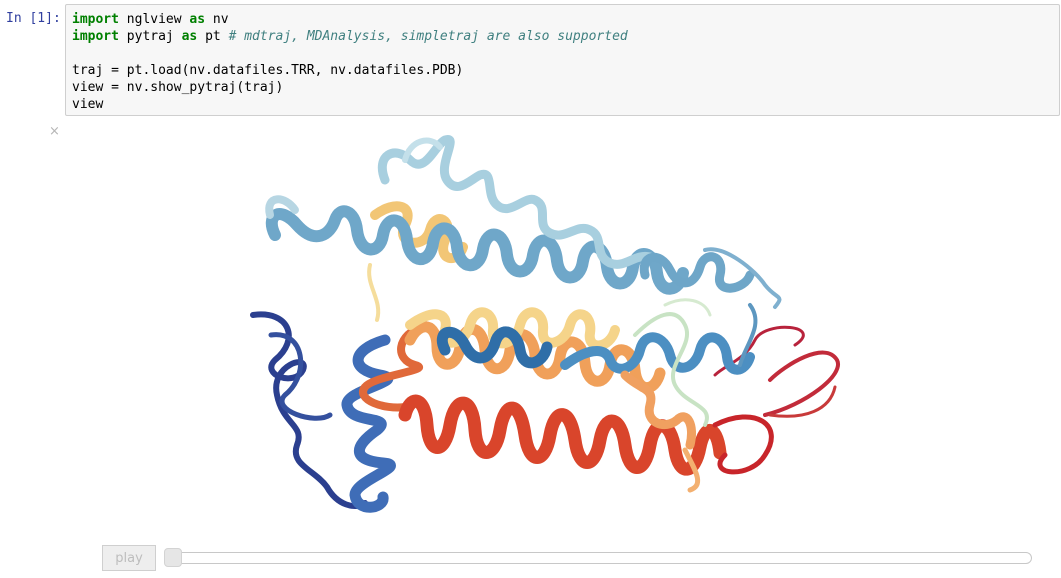  I want to click on code-line: view = nv.show_pytraj(traj), so click(178, 87).